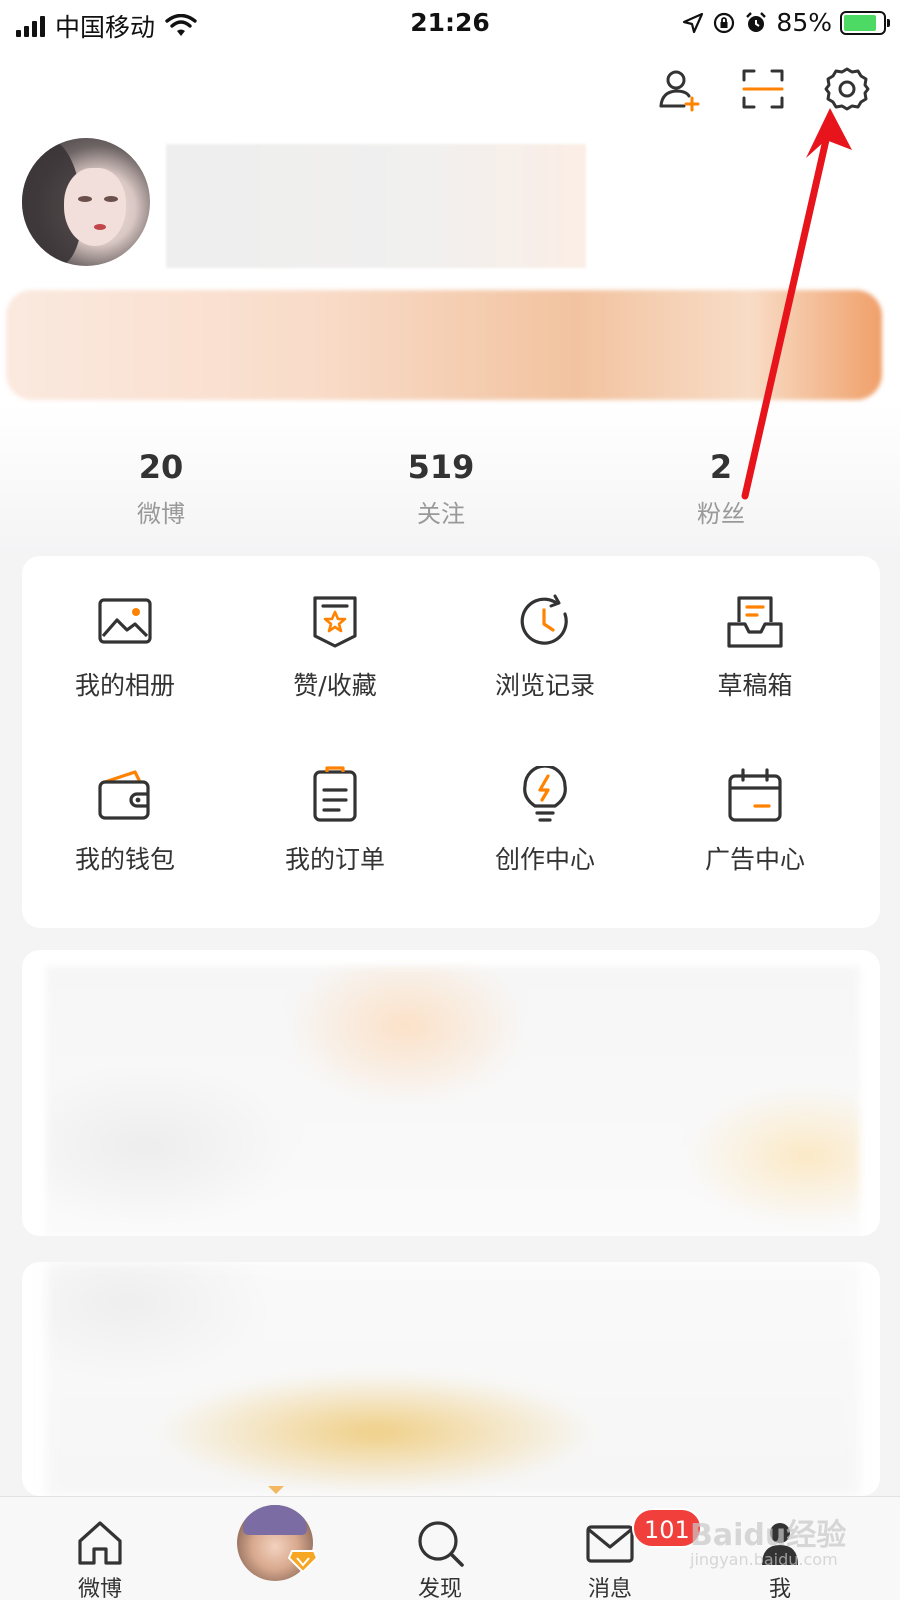 The height and width of the screenshot is (1600, 900). Describe the element at coordinates (755, 795) in the screenshot. I see `ad-center-icon` at that location.